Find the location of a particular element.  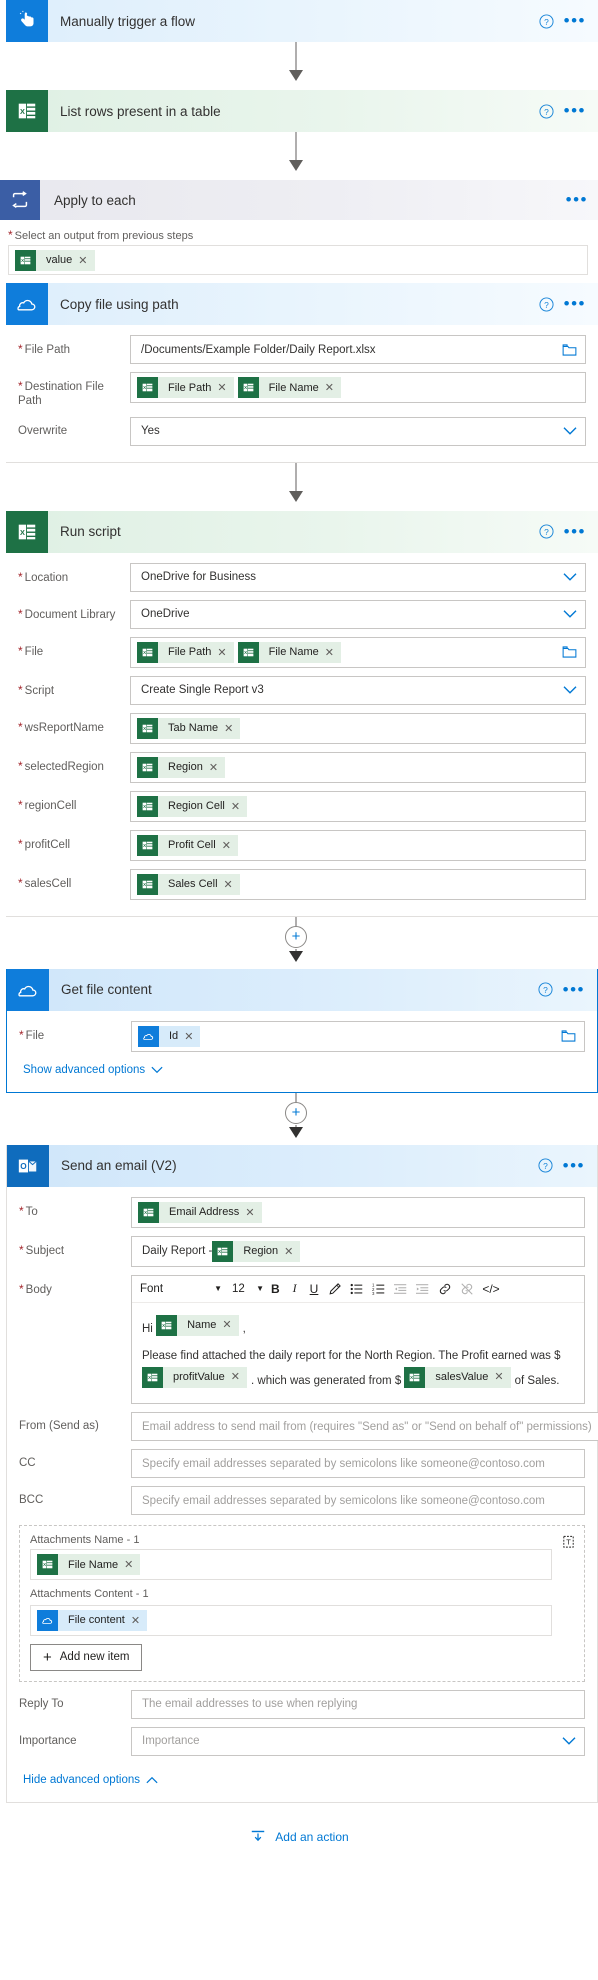

dynamic-token-salesvalue: X salesValue ✕ is located at coordinates (457, 1378).